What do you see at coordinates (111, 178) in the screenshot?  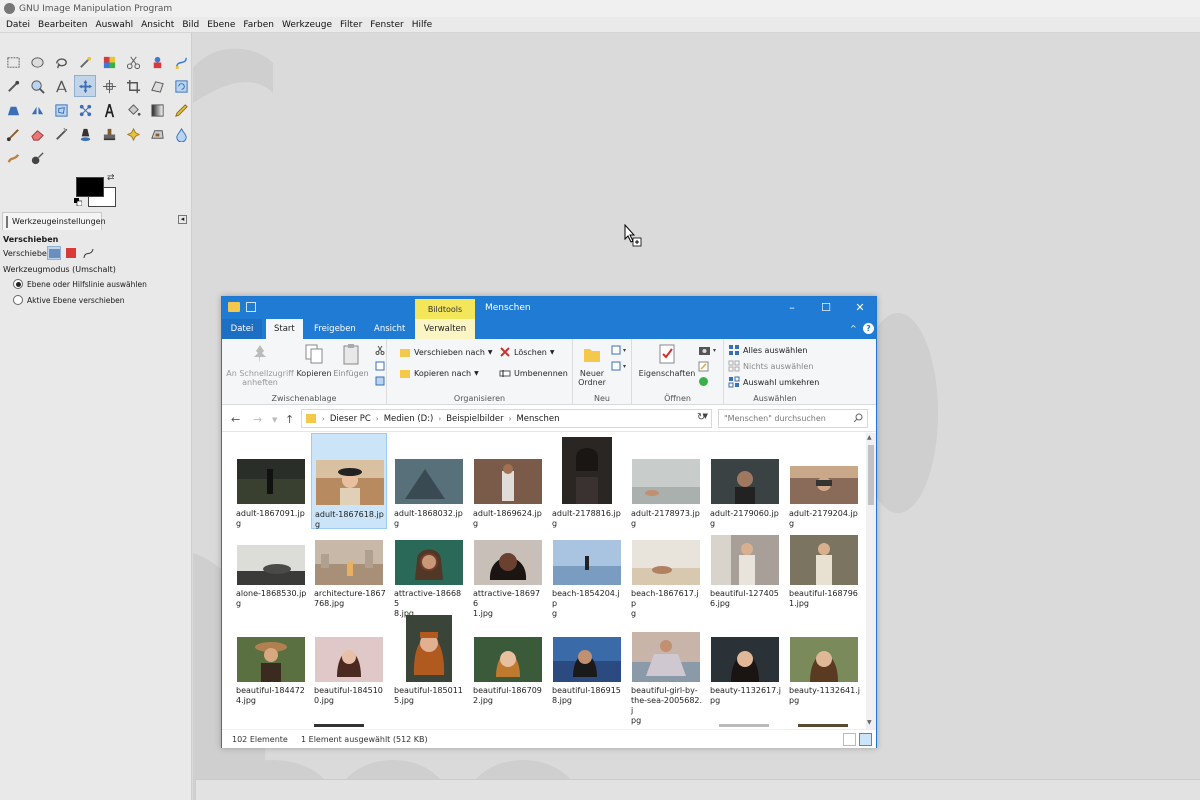 I see `swap-colors-icon: ⇄` at bounding box center [111, 178].